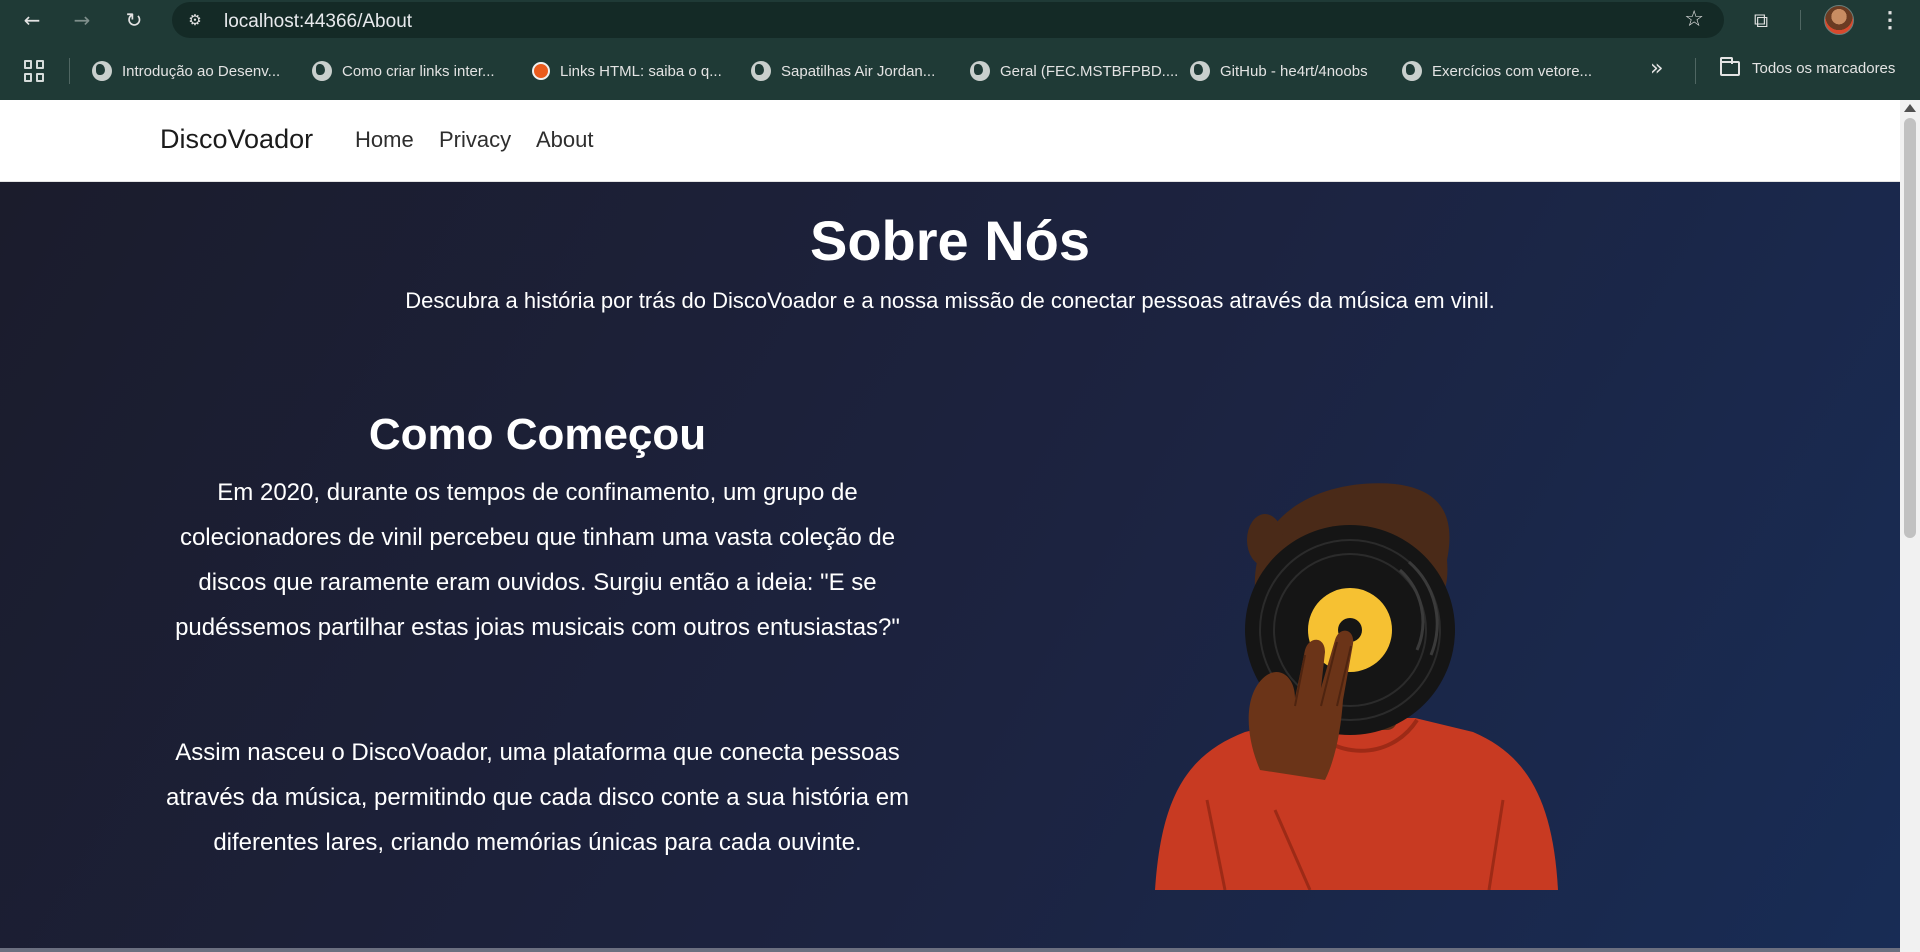 This screenshot has height=952, width=1920. What do you see at coordinates (537, 434) in the screenshot?
I see `story-heading: Como Começou` at bounding box center [537, 434].